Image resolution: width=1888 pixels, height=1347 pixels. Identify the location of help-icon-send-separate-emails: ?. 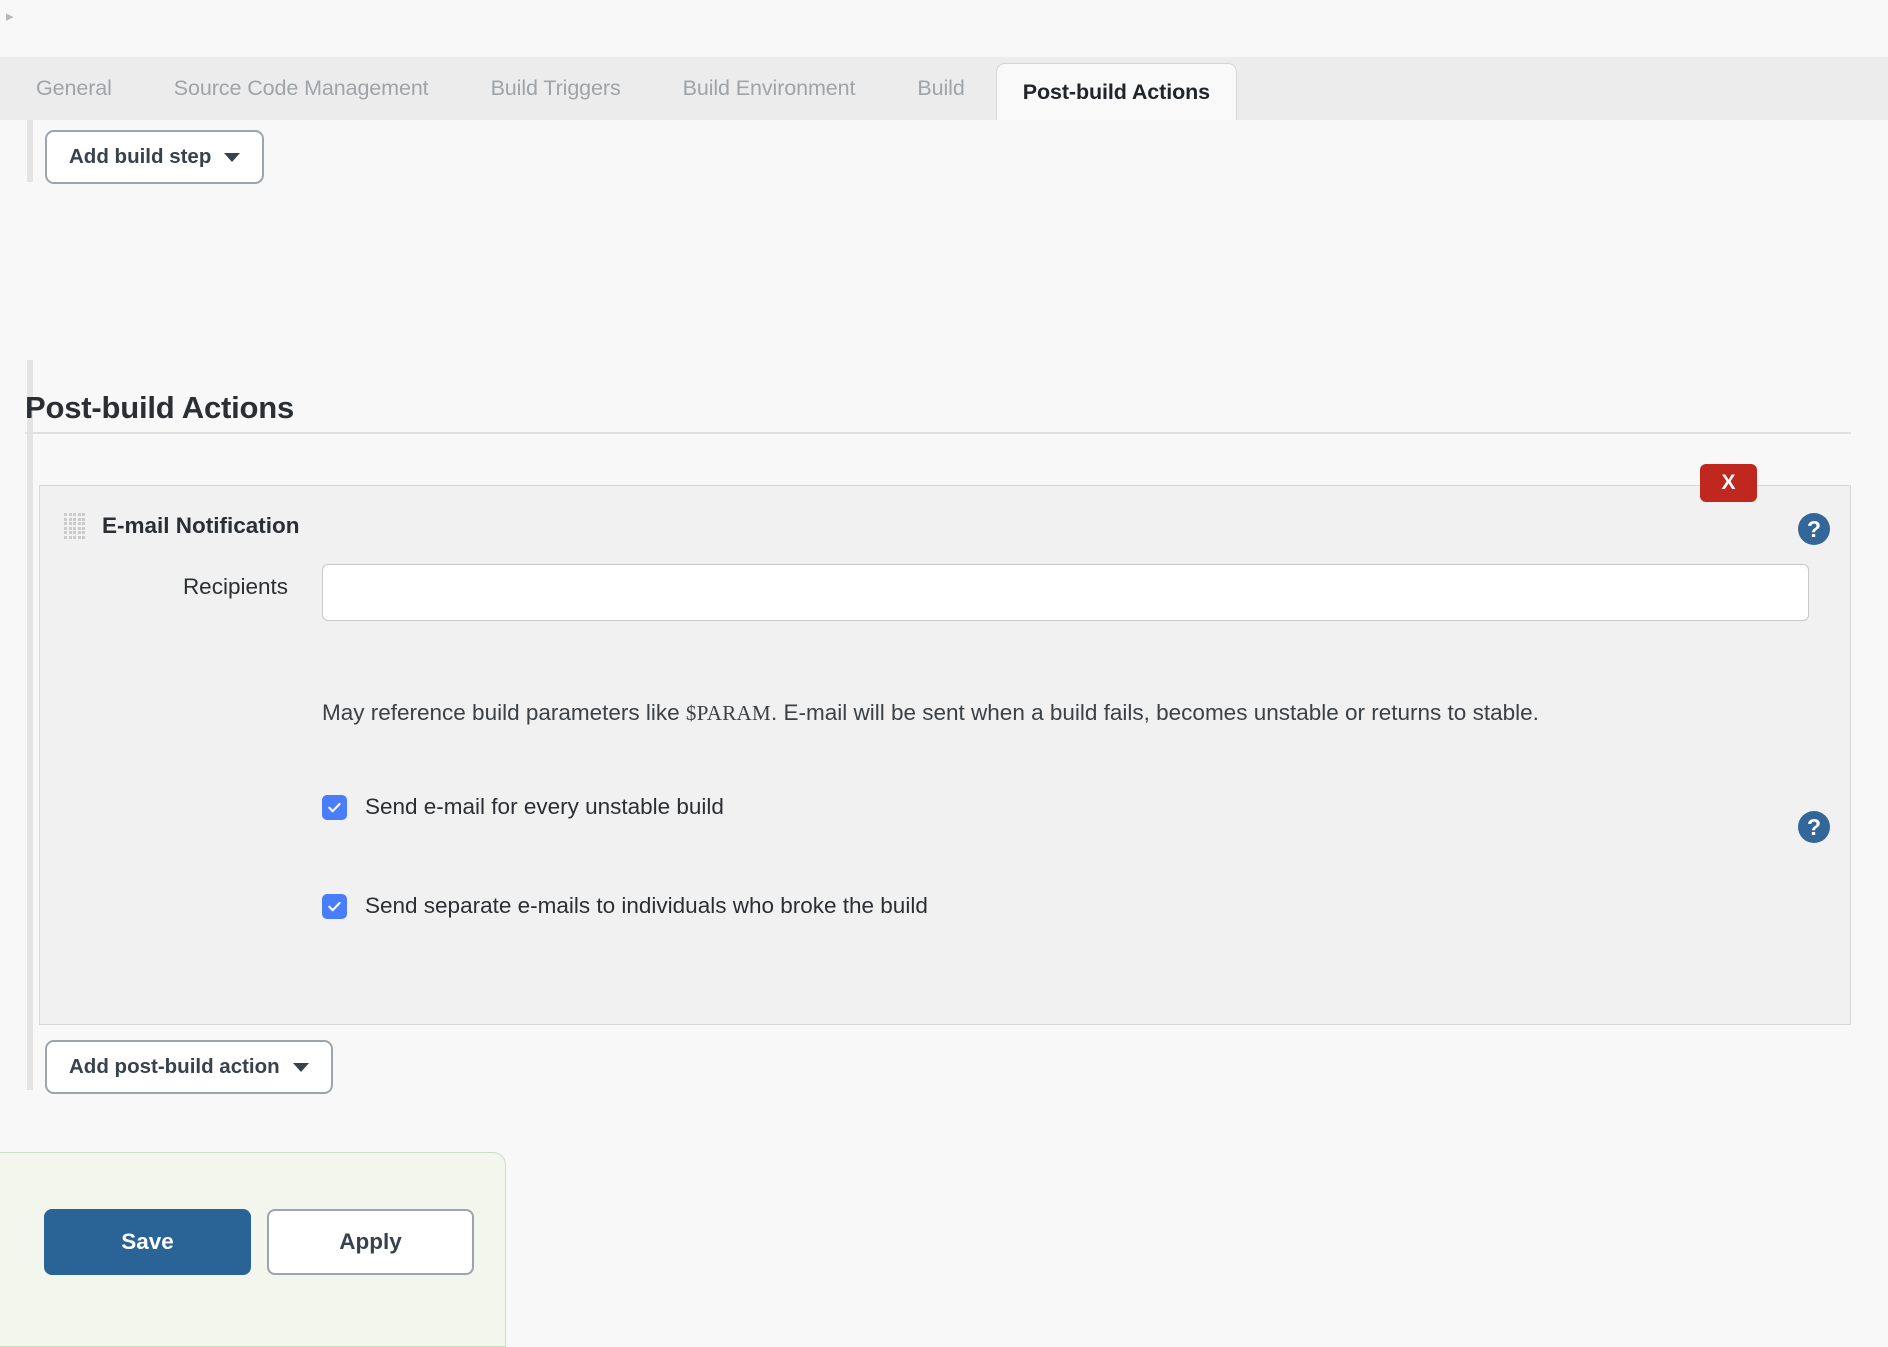
(1814, 827).